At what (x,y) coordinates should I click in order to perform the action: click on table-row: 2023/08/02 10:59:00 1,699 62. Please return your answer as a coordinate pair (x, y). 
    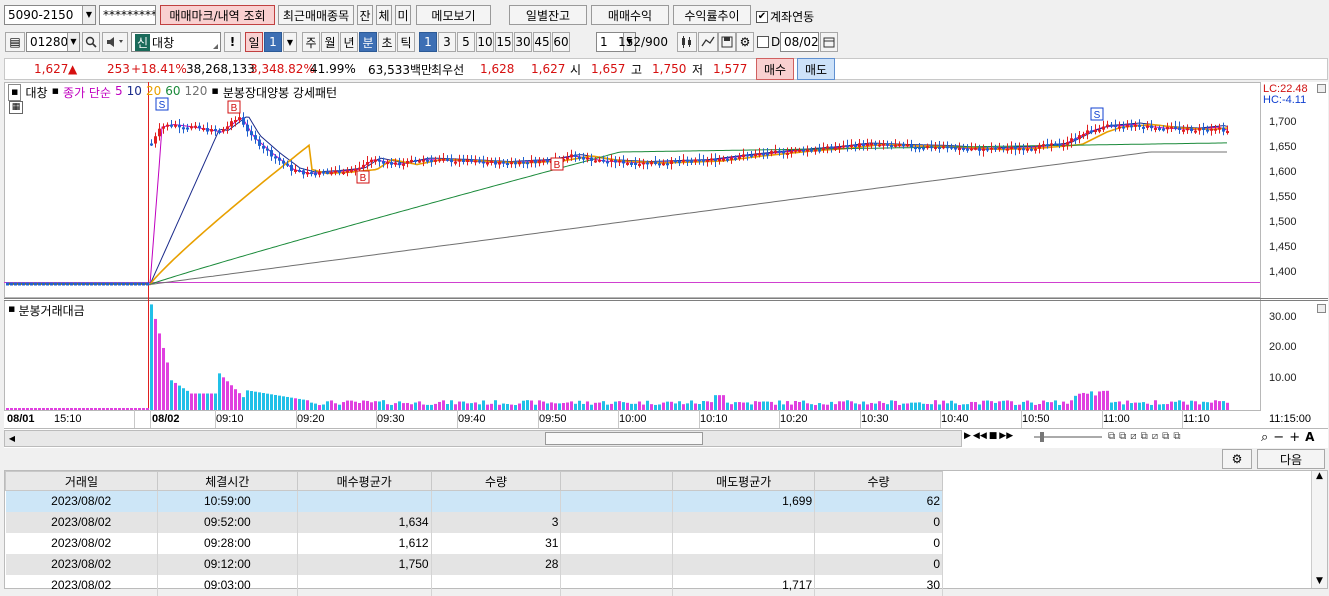
    Looking at the image, I should click on (474, 501).